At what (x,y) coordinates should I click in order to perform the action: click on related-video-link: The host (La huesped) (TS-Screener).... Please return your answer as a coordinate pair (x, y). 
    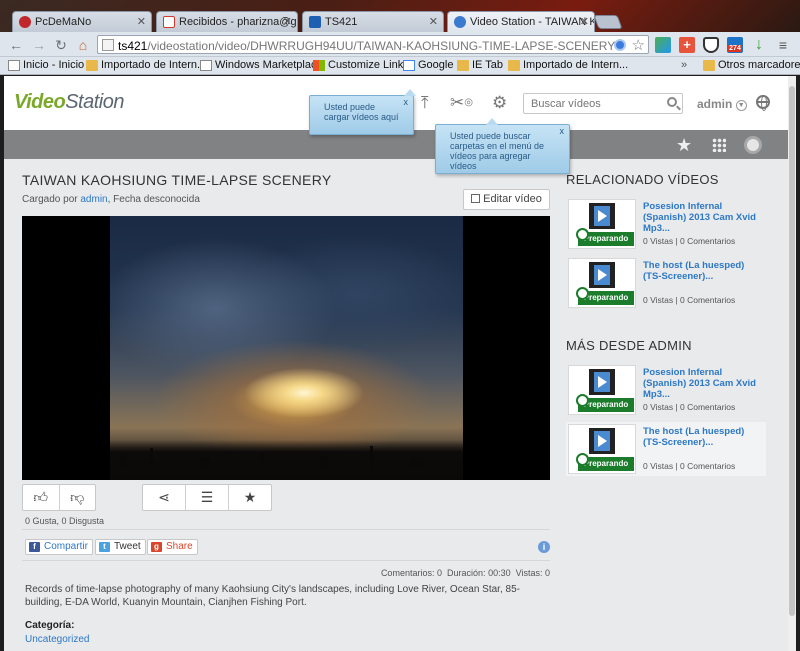
    Looking at the image, I should click on (702, 271).